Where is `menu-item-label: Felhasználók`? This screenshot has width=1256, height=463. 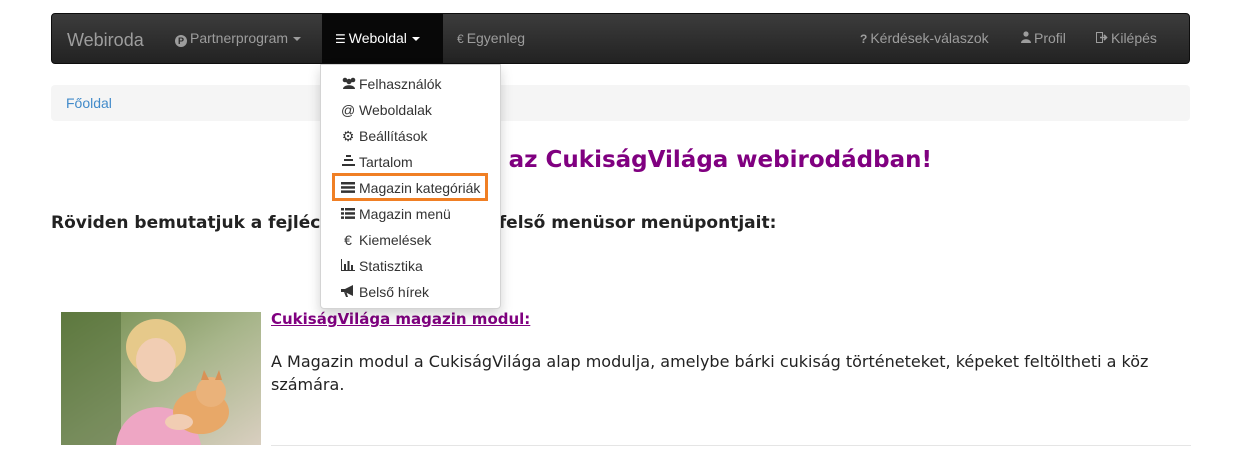
menu-item-label: Felhasználók is located at coordinates (400, 84).